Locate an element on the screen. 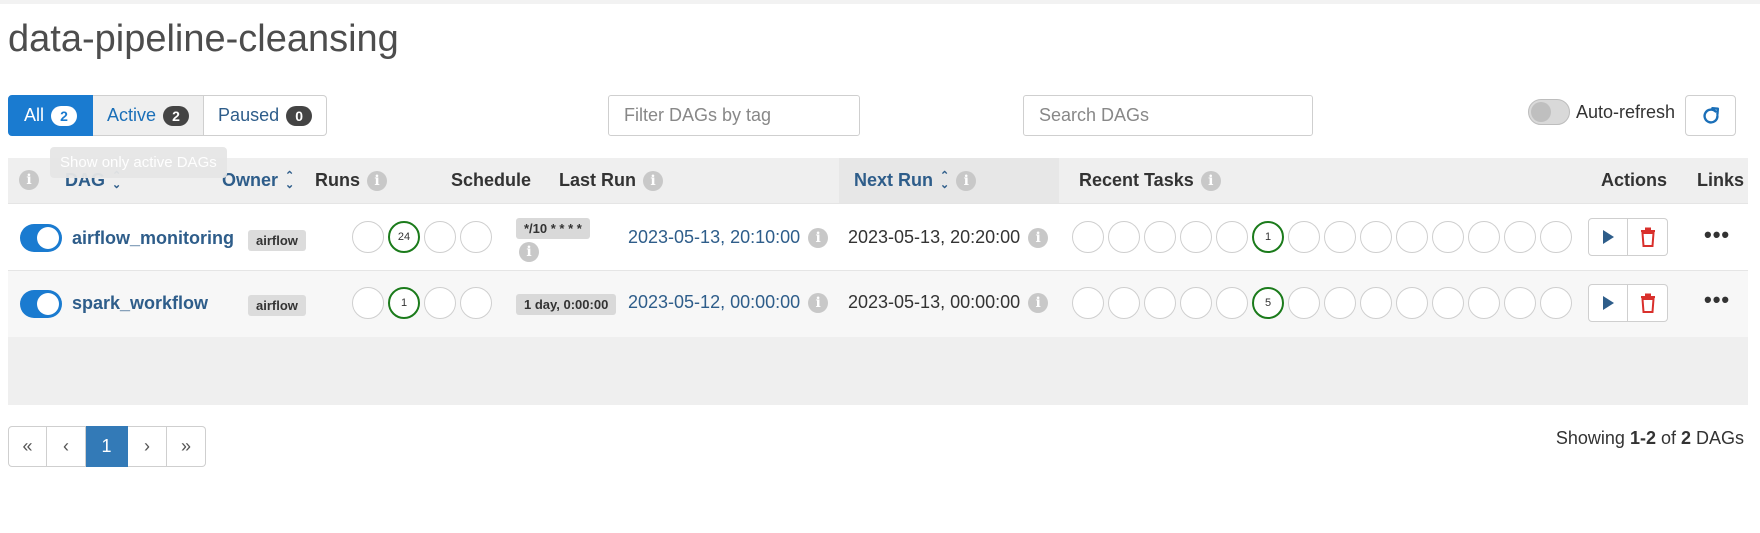  tag-filter-input is located at coordinates (734, 115).